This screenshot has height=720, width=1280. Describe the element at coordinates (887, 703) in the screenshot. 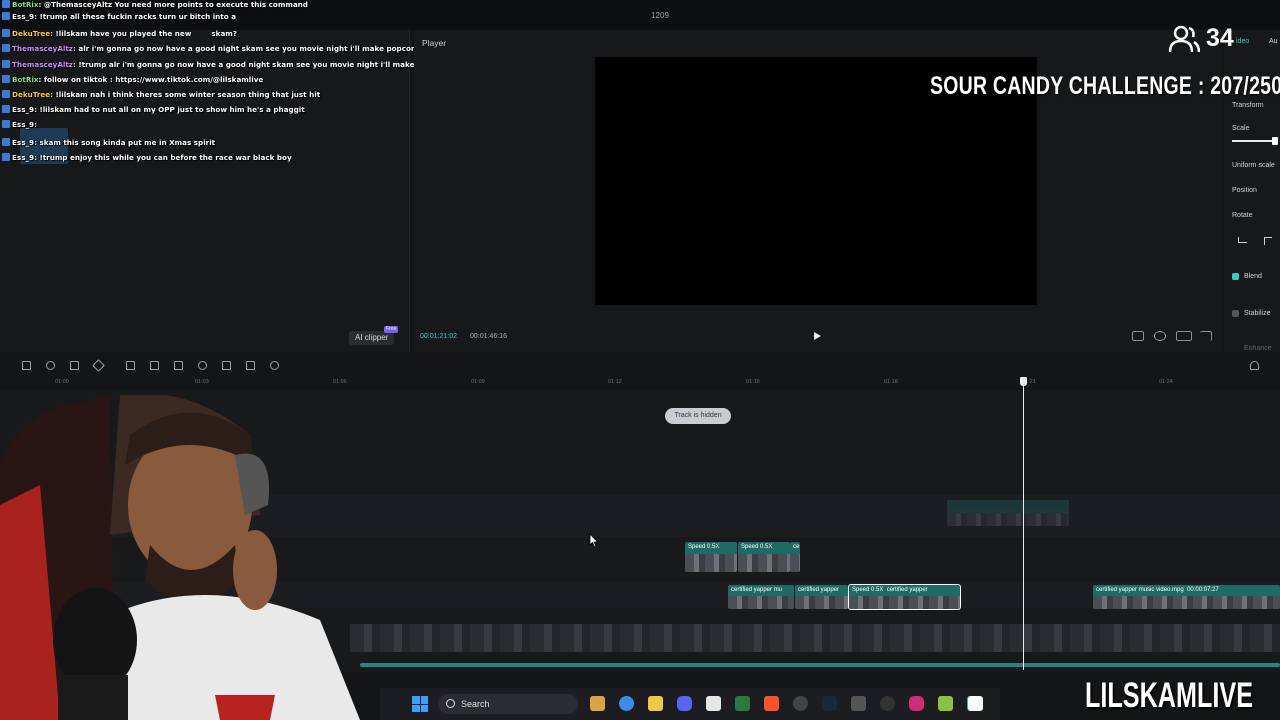

I see `4k-icon` at that location.